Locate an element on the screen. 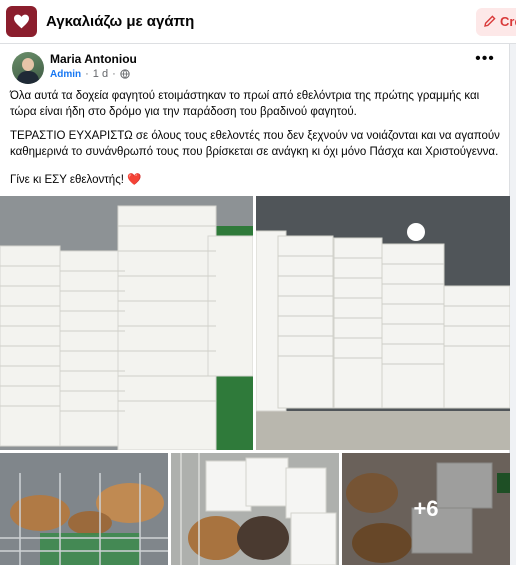  post-paragraph-3-text: Γίνε κι ΕΣΥ εθελοντής! is located at coordinates (67, 180).